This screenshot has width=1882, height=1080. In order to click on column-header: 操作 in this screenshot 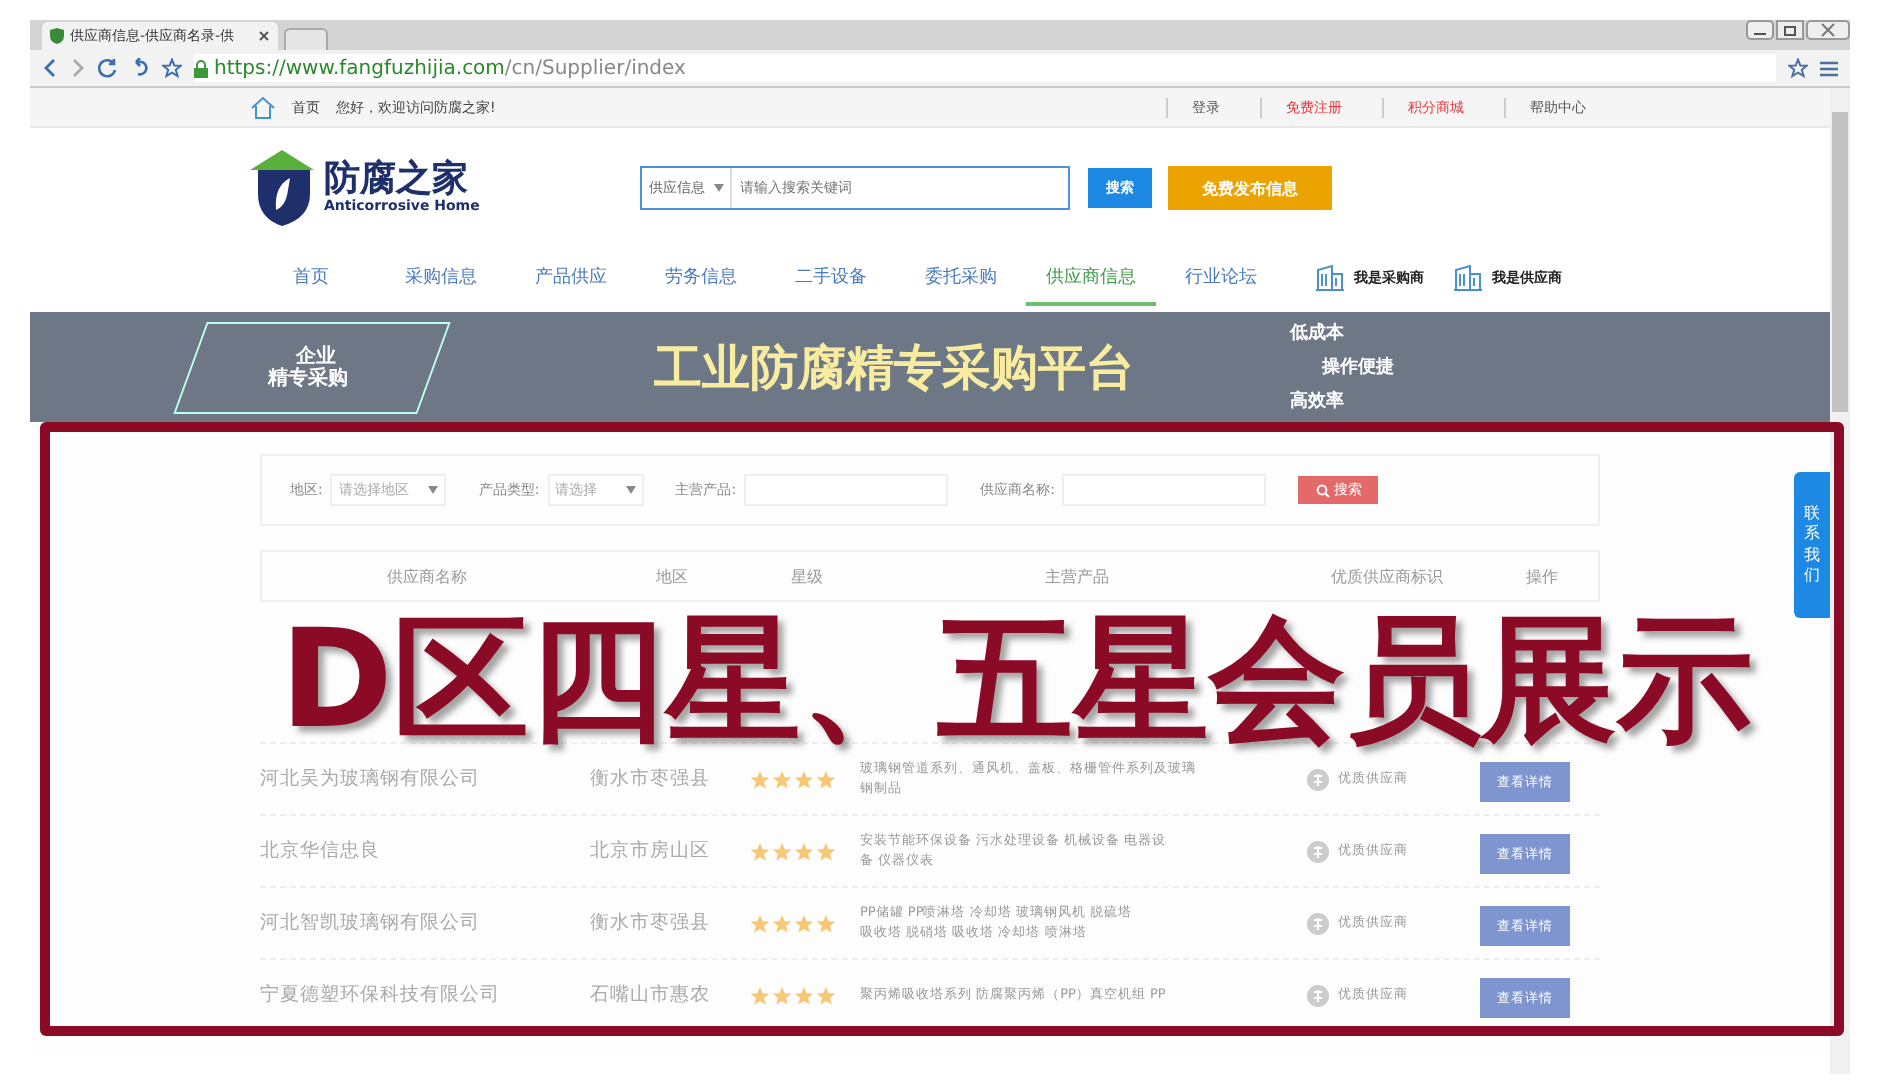, I will do `click(1542, 576)`.